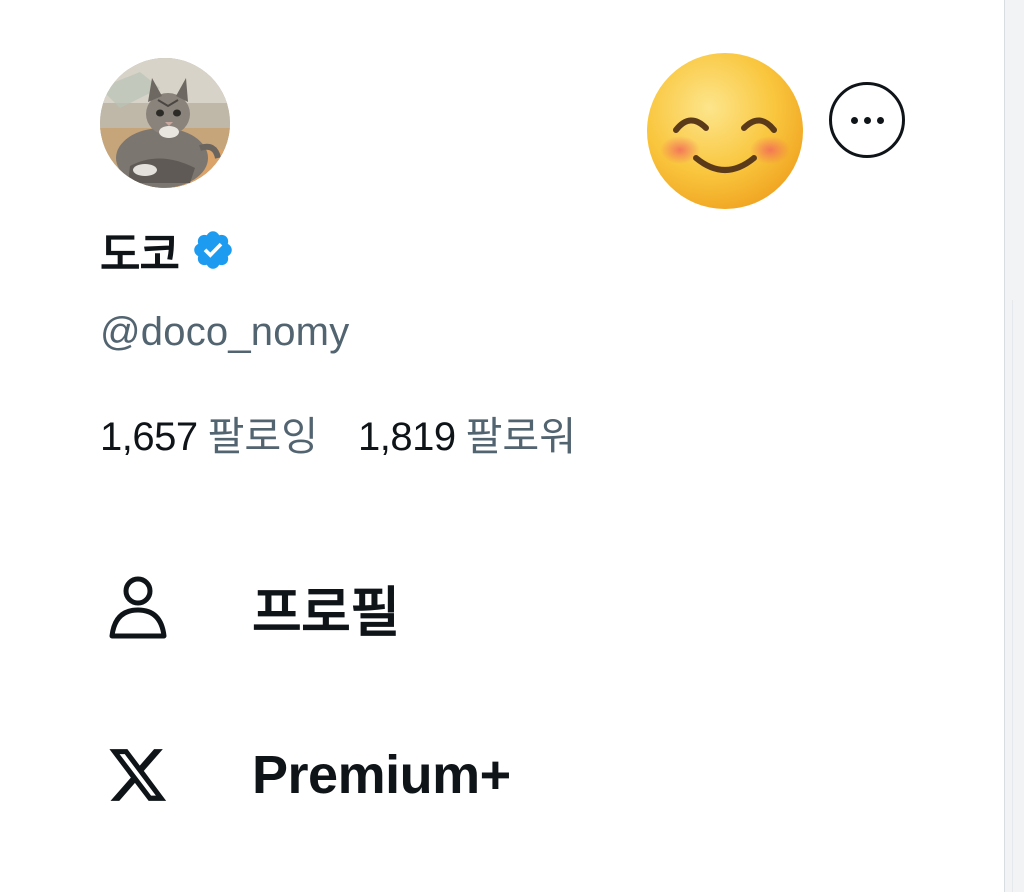 The width and height of the screenshot is (1024, 892). What do you see at coordinates (225, 332) in the screenshot?
I see `profile-handle: @doco_nomy` at bounding box center [225, 332].